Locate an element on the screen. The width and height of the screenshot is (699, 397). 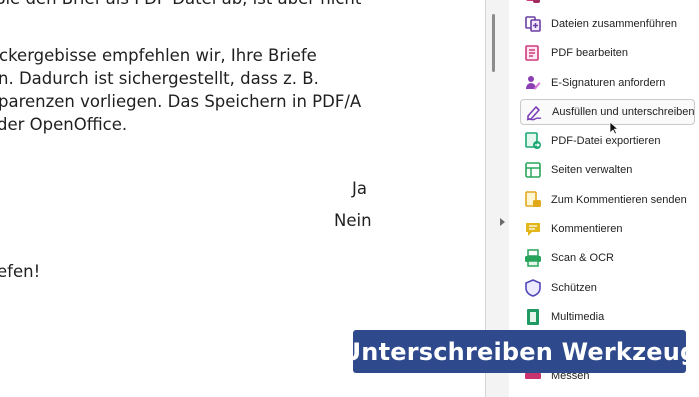
document-text-ja: Ja is located at coordinates (359, 188).